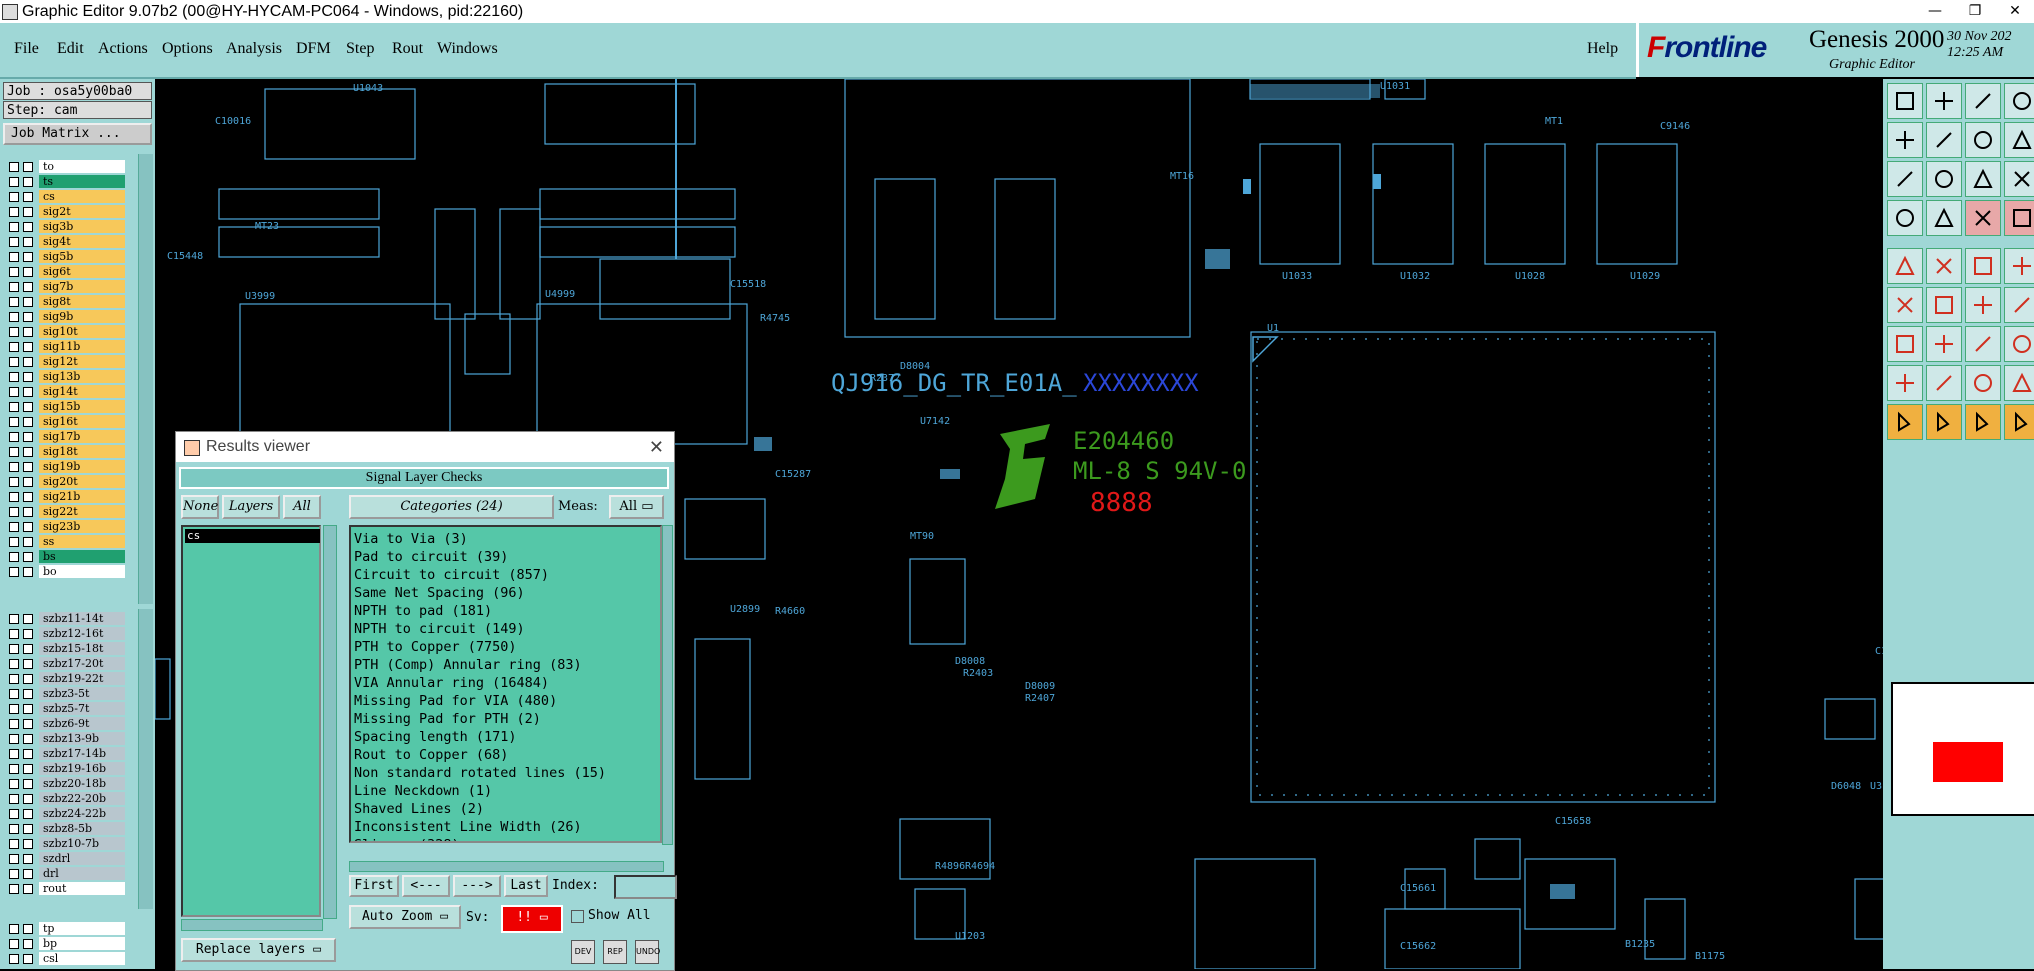 This screenshot has height=971, width=2034. What do you see at coordinates (70, 49) in the screenshot?
I see `menu-edit: Edit` at bounding box center [70, 49].